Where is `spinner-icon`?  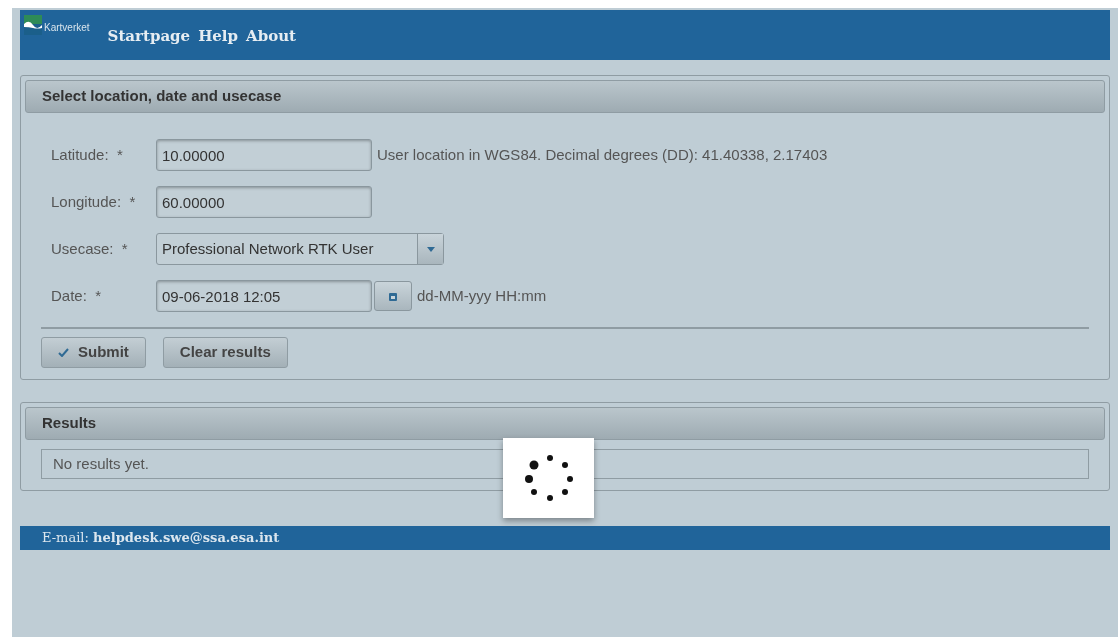
spinner-icon is located at coordinates (548, 478).